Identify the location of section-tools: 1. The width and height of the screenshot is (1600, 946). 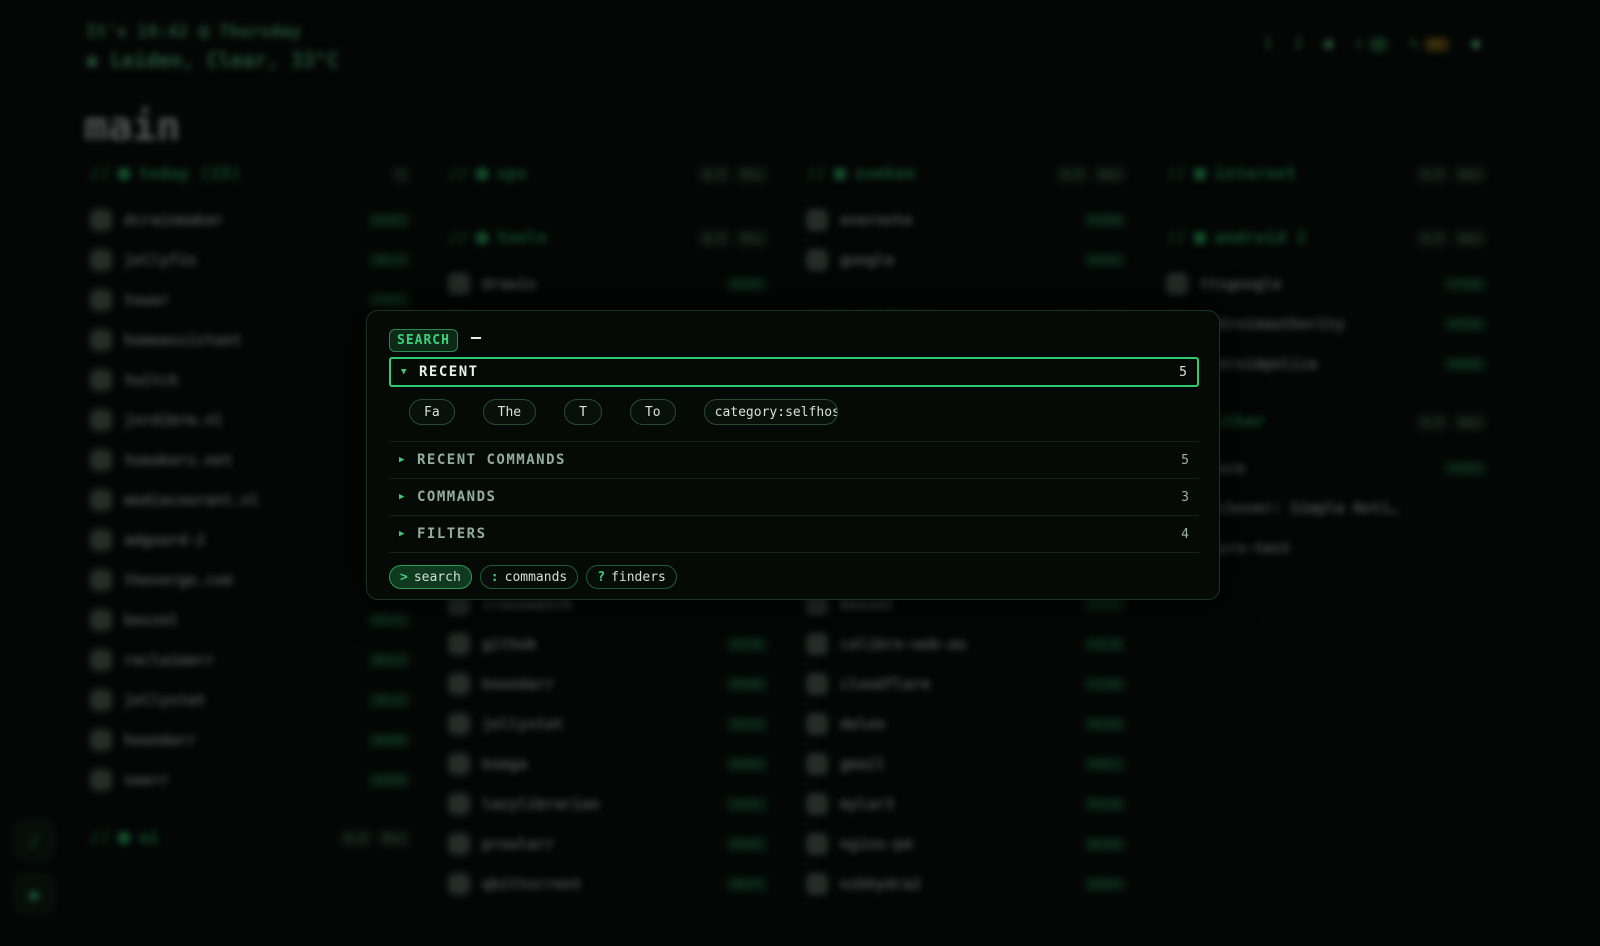
(400, 174).